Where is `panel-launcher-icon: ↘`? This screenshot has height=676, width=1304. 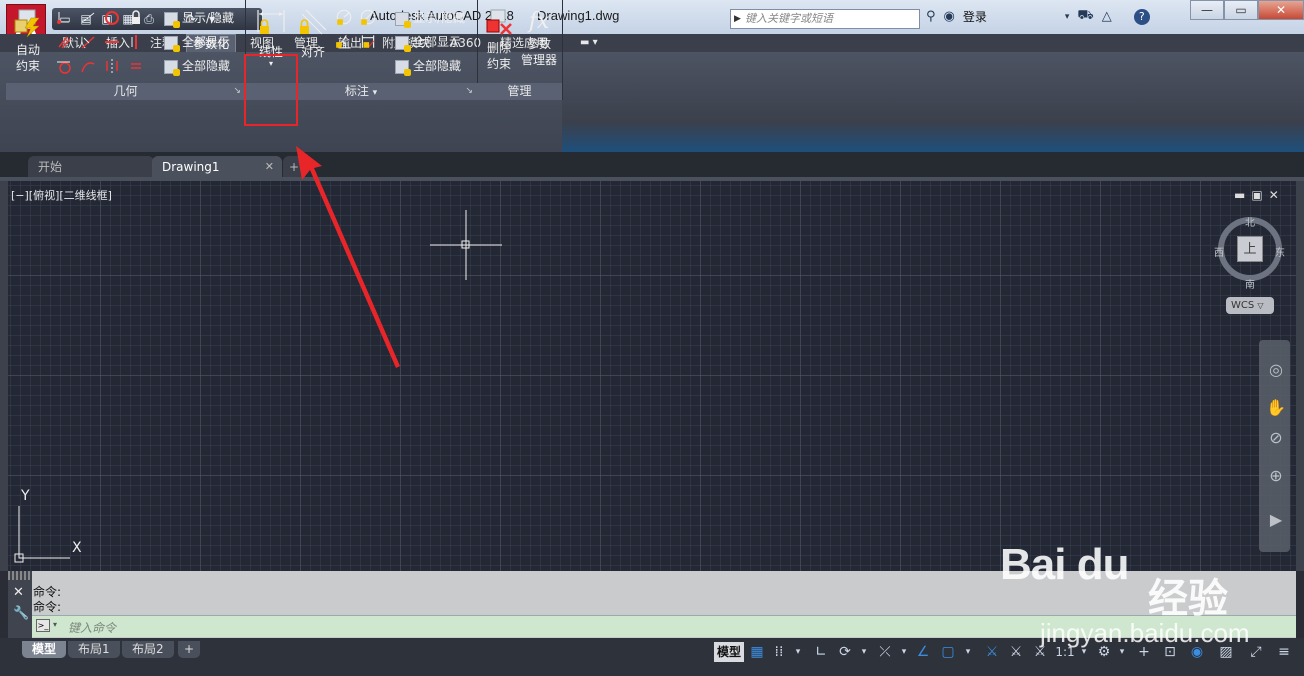 panel-launcher-icon: ↘ is located at coordinates (237, 91).